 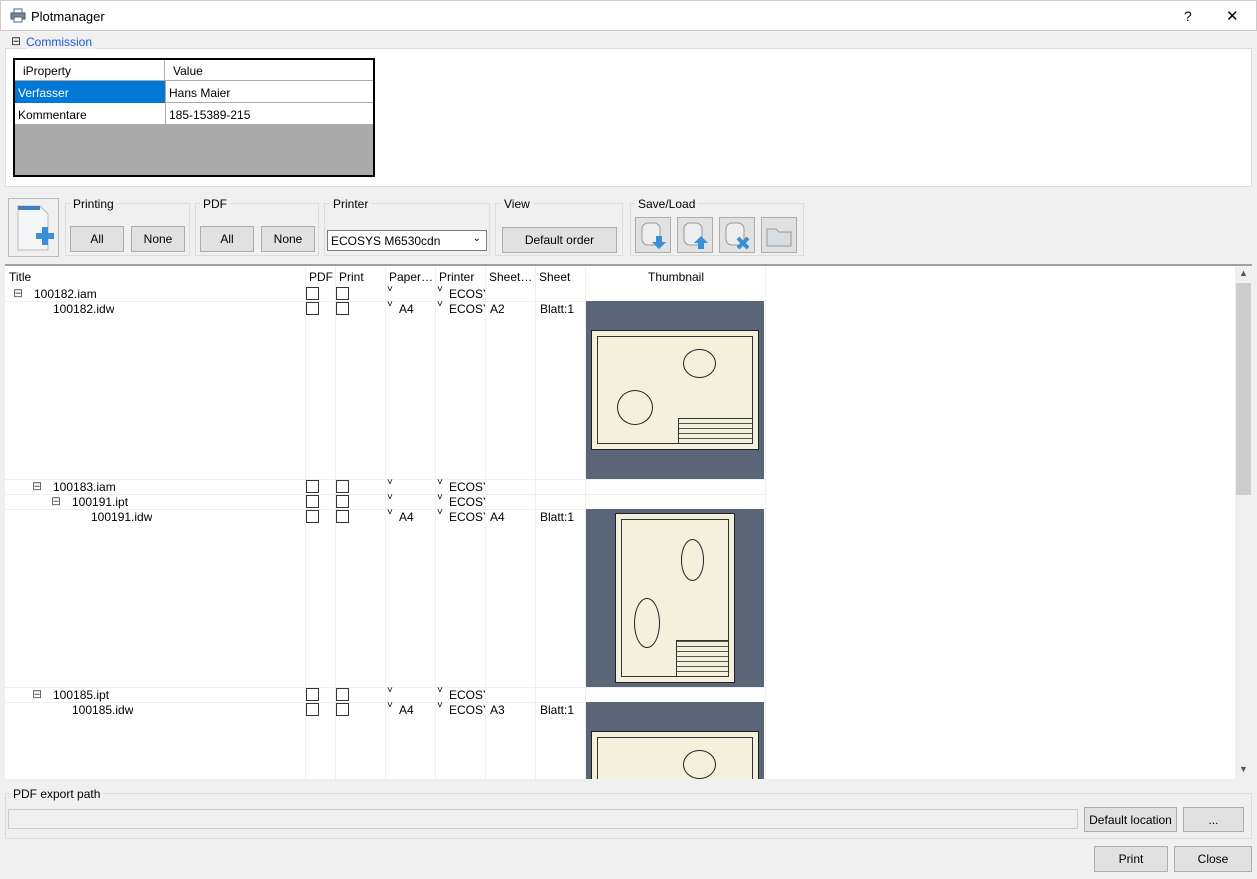 What do you see at coordinates (83, 309) in the screenshot?
I see `tree-item-title: 100182.idw` at bounding box center [83, 309].